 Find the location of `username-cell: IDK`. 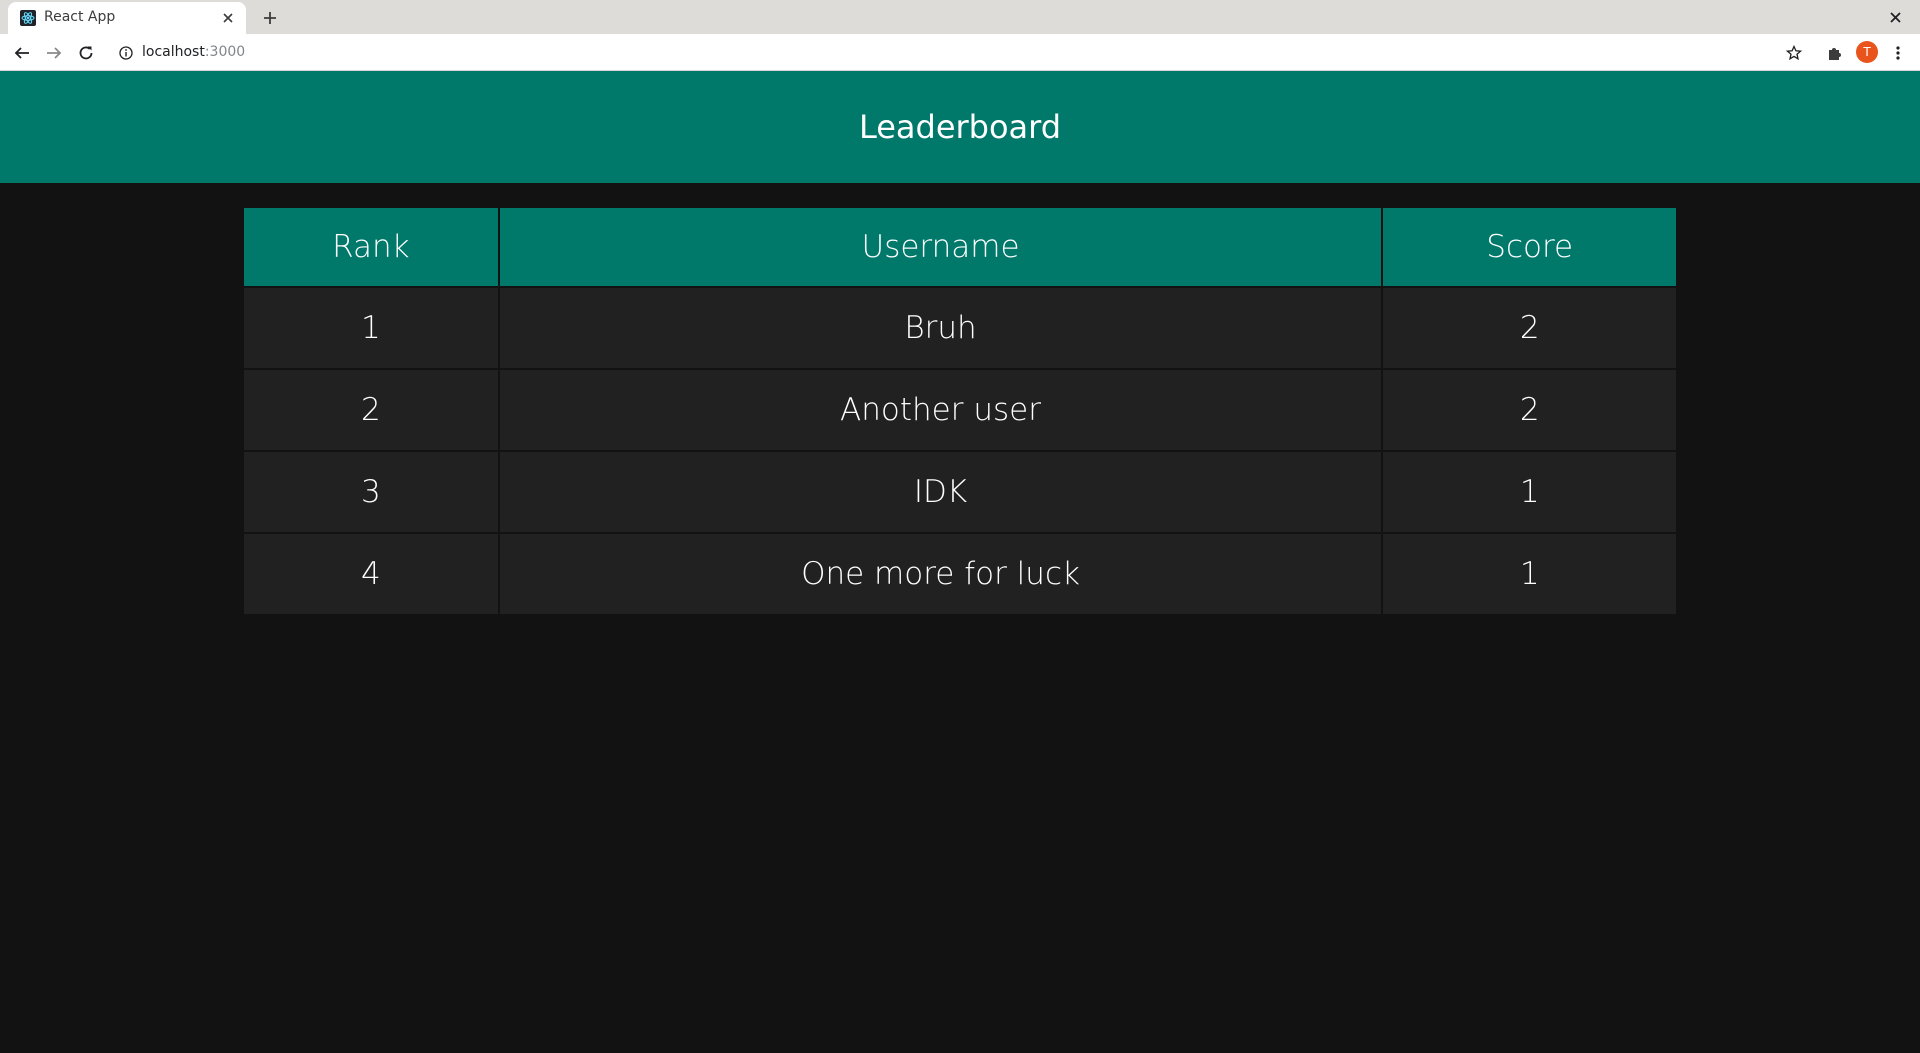

username-cell: IDK is located at coordinates (940, 492).